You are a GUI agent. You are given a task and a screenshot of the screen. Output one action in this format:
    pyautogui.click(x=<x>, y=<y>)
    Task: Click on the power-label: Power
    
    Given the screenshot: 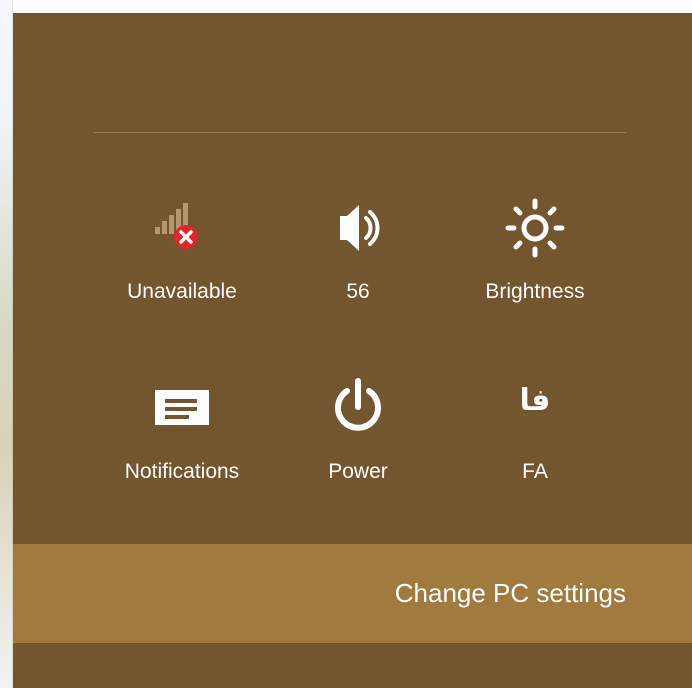 What is the action you would take?
    pyautogui.click(x=358, y=471)
    